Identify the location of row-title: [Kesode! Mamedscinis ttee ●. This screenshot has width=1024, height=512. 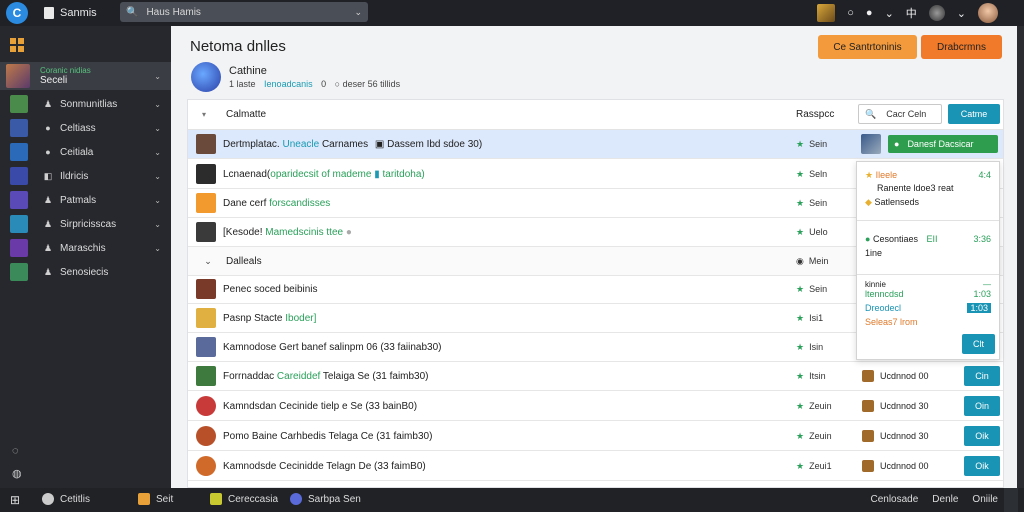
(287, 232).